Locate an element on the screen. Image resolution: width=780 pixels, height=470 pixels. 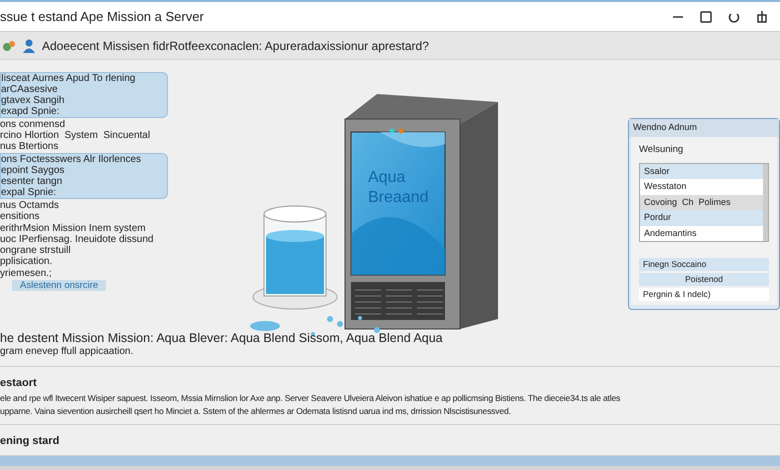
dialog-row: Finegn Soccaino is located at coordinates (704, 264).